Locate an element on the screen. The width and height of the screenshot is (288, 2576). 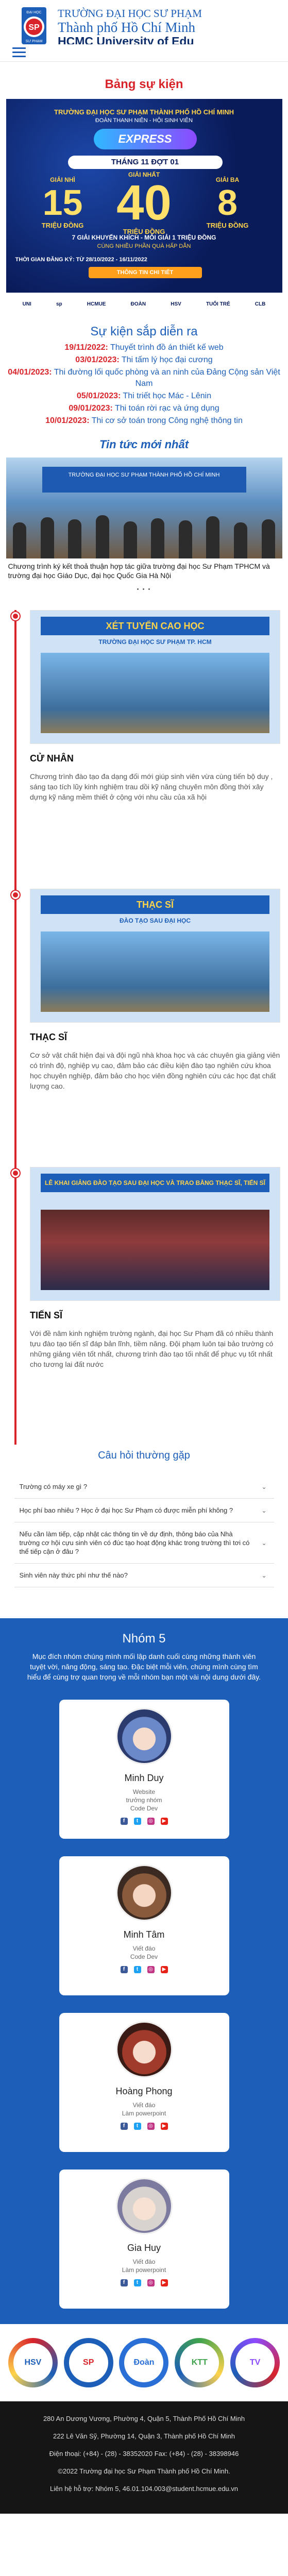
faq-item: Trường có máy xe gì ? ⌄ is located at coordinates (144, 1487).